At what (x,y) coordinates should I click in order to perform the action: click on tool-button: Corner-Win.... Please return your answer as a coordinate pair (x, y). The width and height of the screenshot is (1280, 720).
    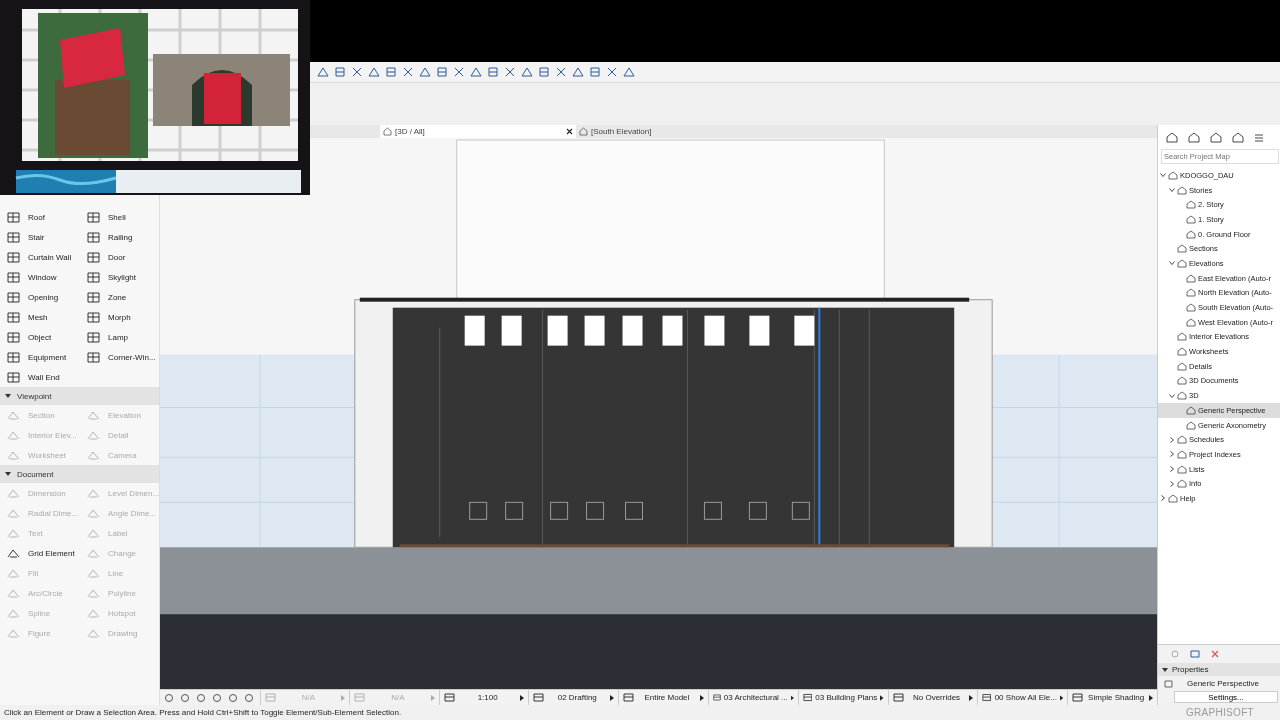
    Looking at the image, I should click on (120, 357).